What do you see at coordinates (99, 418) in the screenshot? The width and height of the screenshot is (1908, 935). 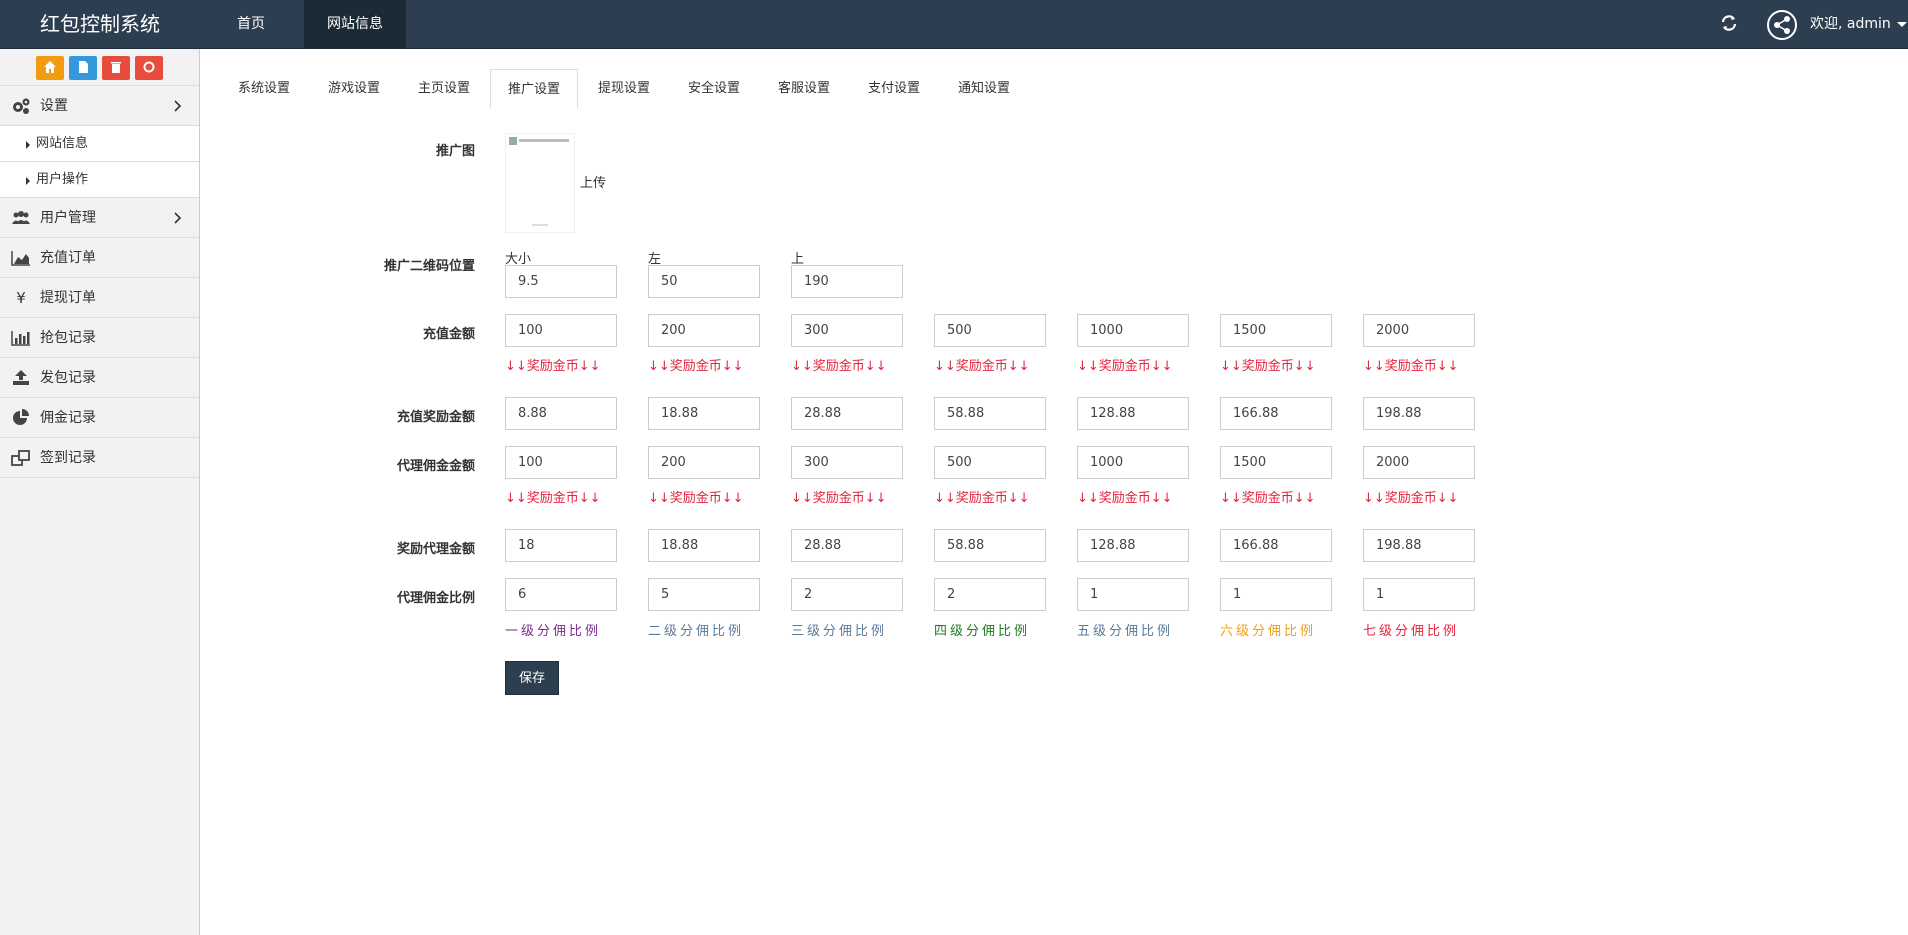 I see `sidebar-item-commission-records: 佣金记录` at bounding box center [99, 418].